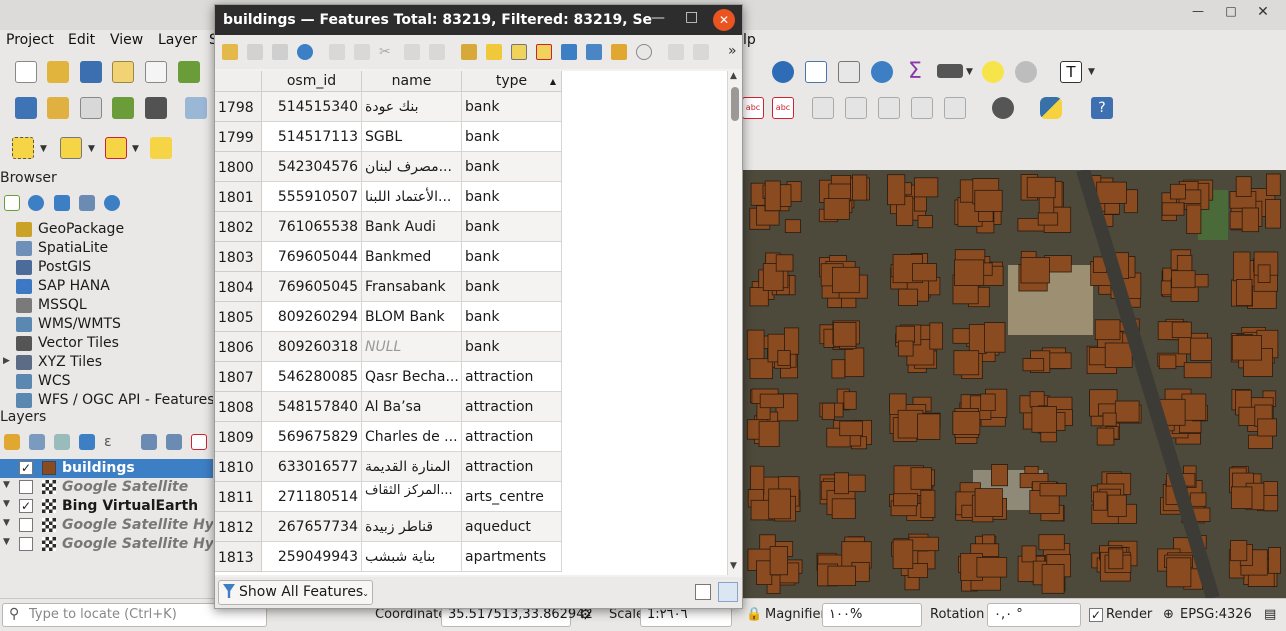 This screenshot has width=1286, height=631. What do you see at coordinates (993, 72) in the screenshot?
I see `map-tips-icon` at bounding box center [993, 72].